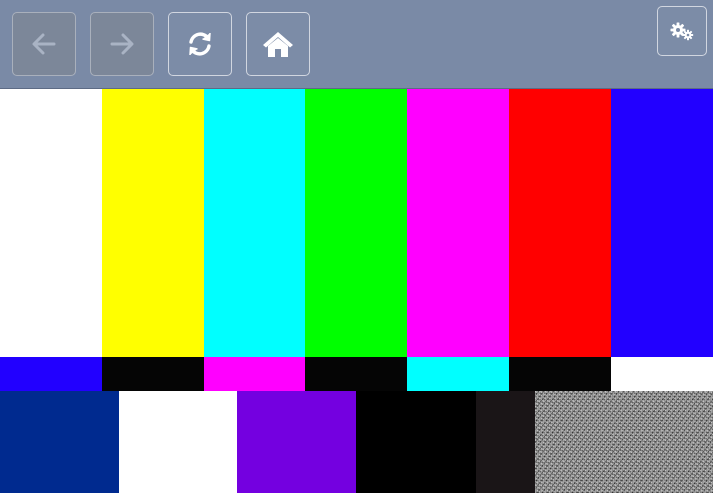 The height and width of the screenshot is (493, 713). I want to click on gears-icon, so click(682, 31).